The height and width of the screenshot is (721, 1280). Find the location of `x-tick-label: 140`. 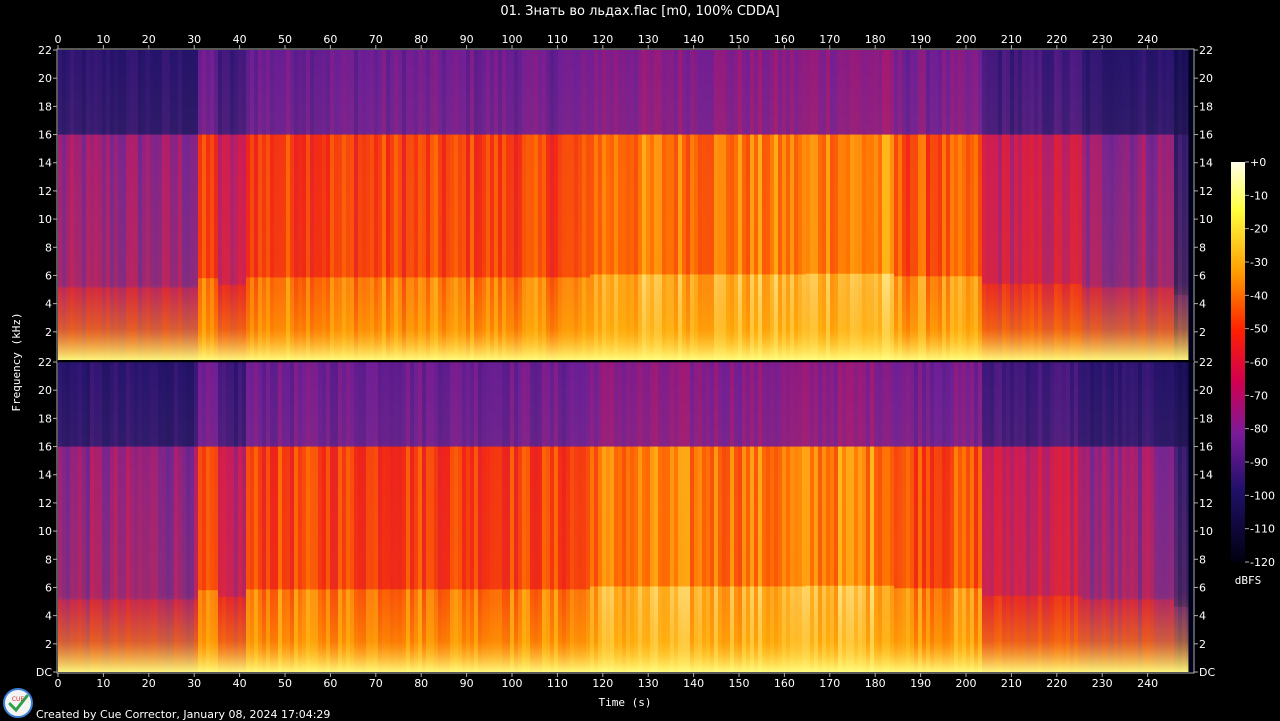

x-tick-label: 140 is located at coordinates (693, 683).